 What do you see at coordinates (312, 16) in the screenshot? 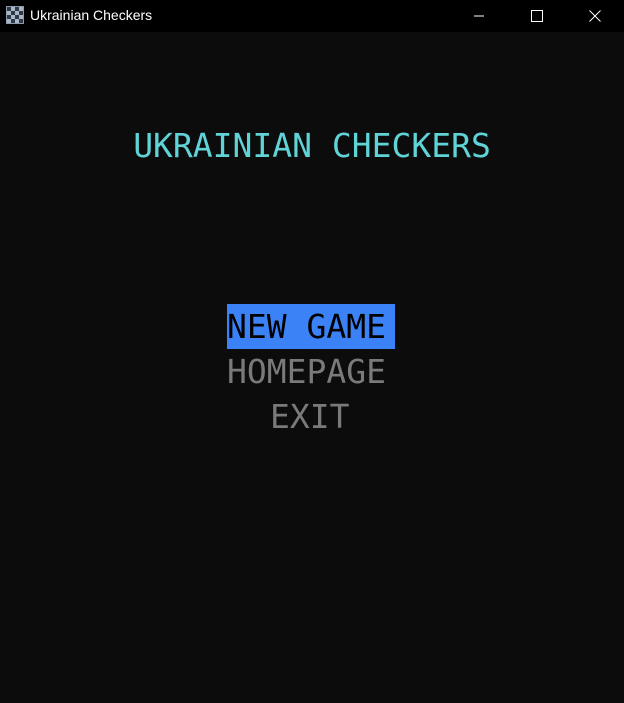
I see `title-bar: Ukrainian Checkers` at bounding box center [312, 16].